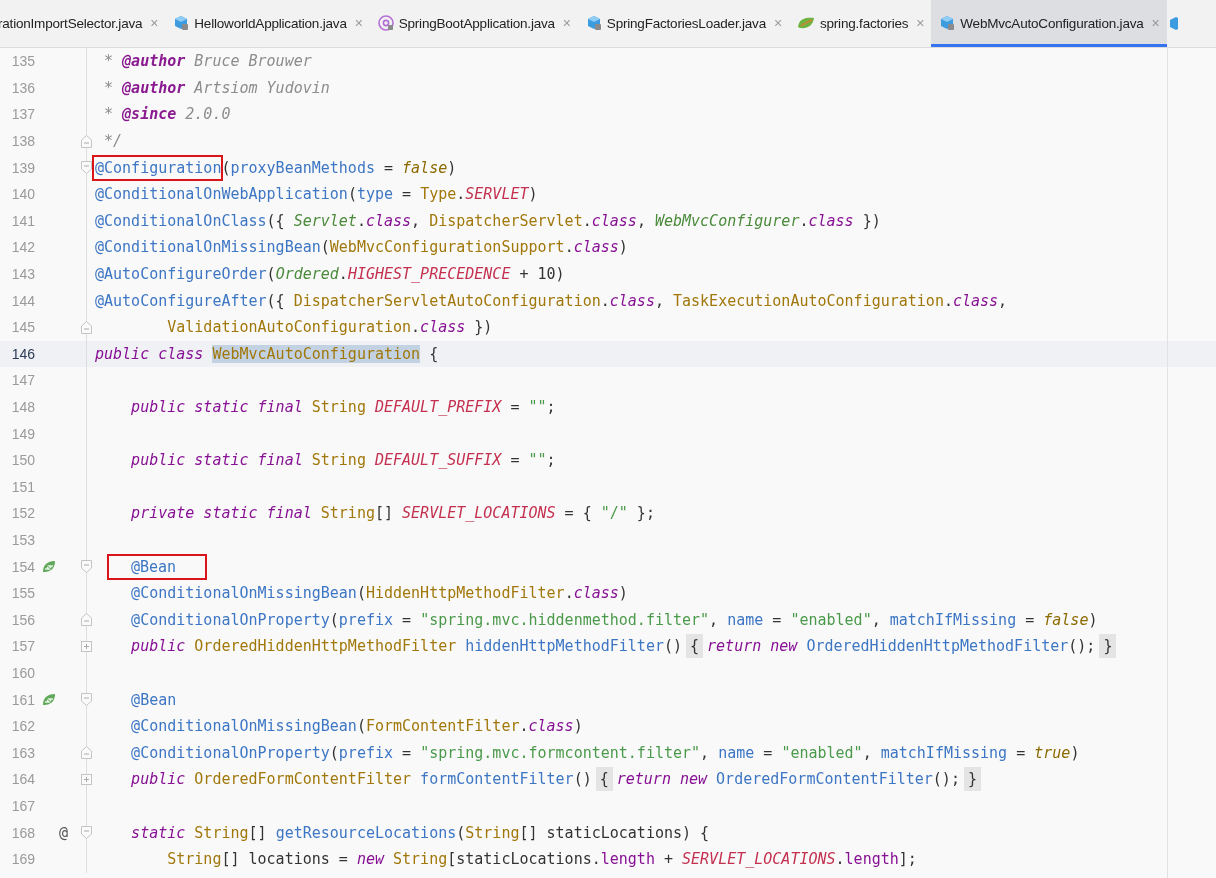  Describe the element at coordinates (330, 275) in the screenshot. I see `code-line: @AutoConfigureOrder(Ordered.HIGHEST_PRECEDENCE + 10)` at that location.